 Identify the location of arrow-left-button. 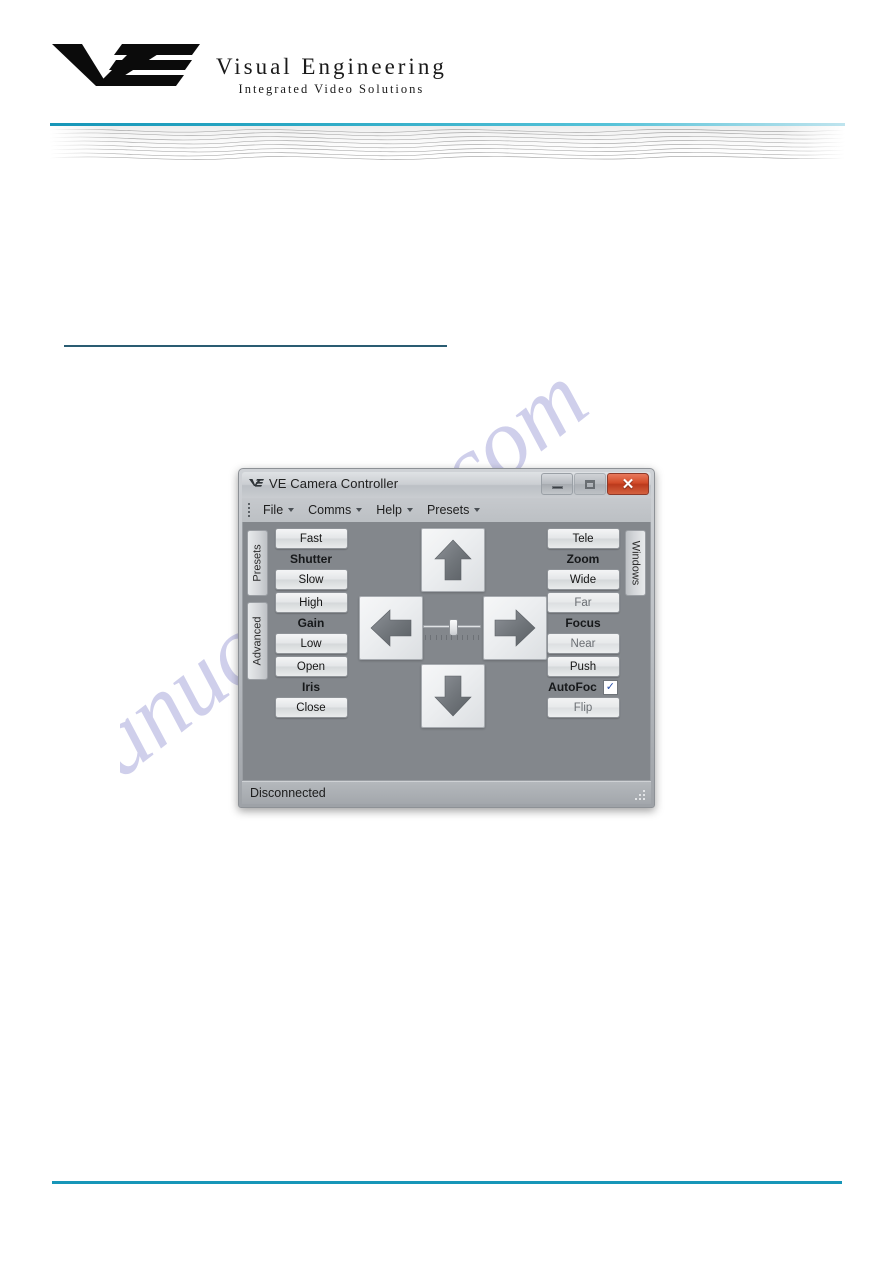
(391, 628).